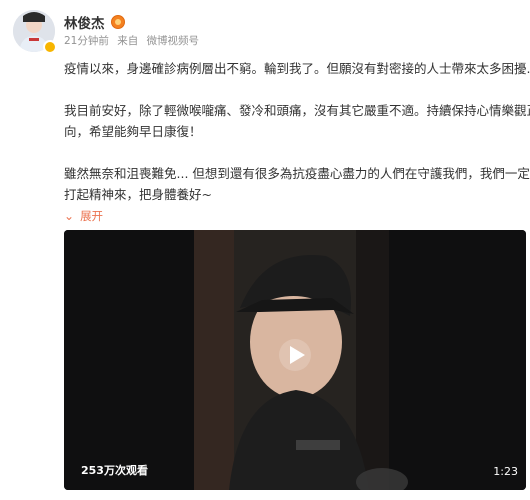 This screenshot has height=500, width=530. I want to click on view-count: 253万次观看, so click(114, 470).